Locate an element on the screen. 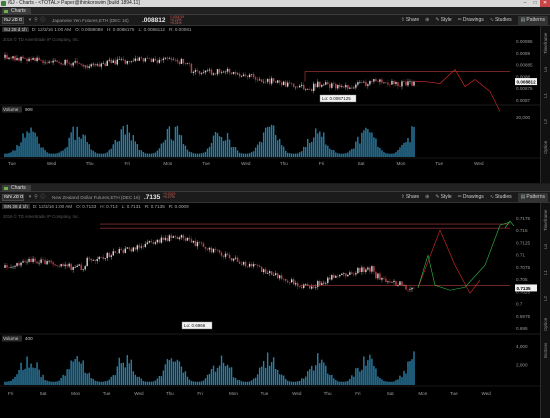 This screenshot has width=550, height=418. sidebar-item-buttons: Buttons is located at coordinates (546, 350).